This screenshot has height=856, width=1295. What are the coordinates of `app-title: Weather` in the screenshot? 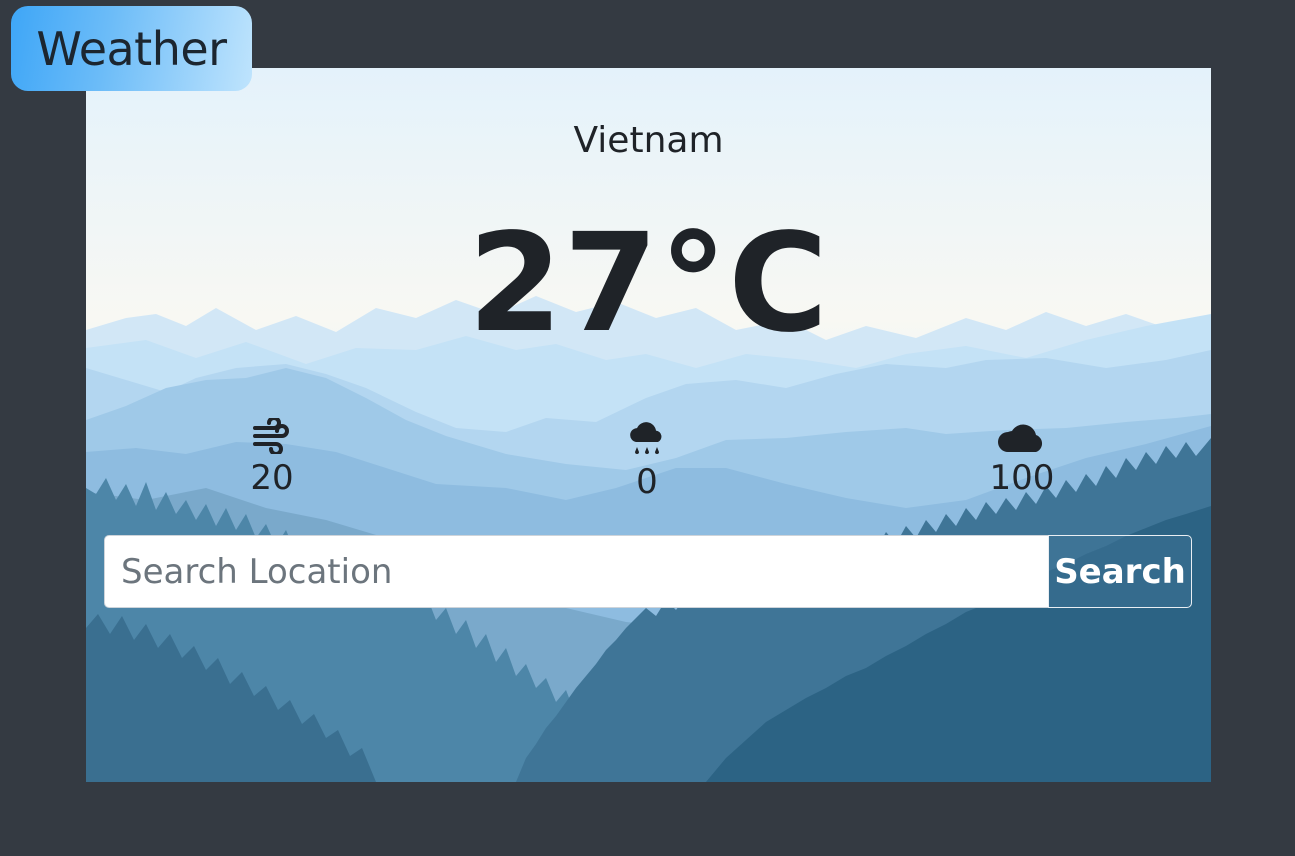 It's located at (131, 48).